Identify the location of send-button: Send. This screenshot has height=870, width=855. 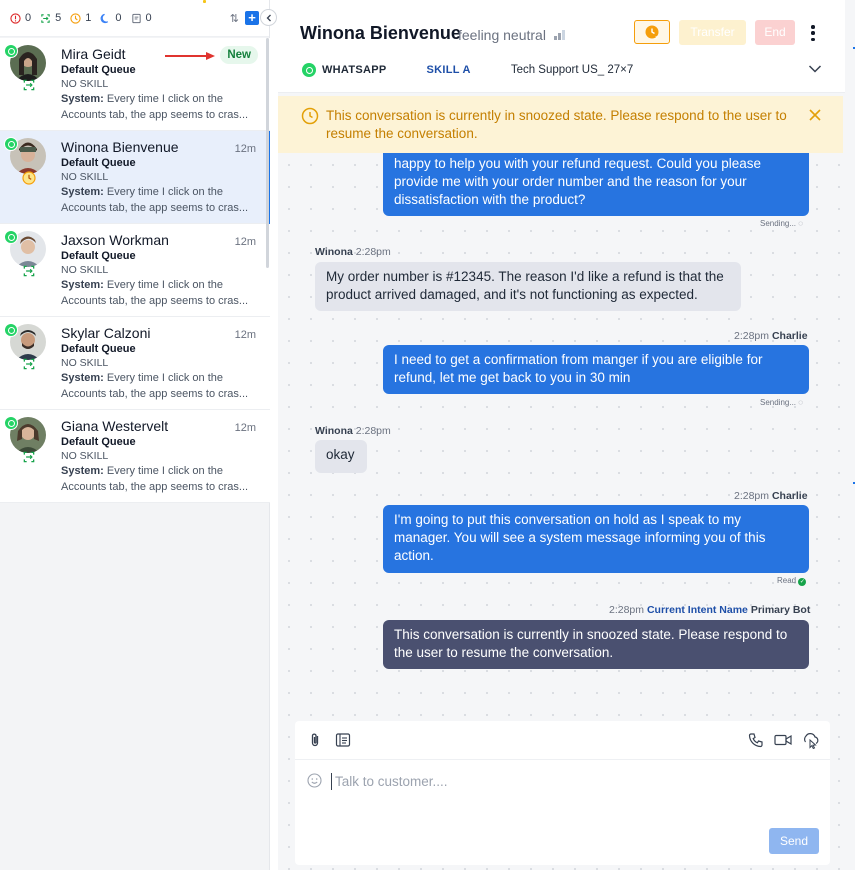
(794, 841).